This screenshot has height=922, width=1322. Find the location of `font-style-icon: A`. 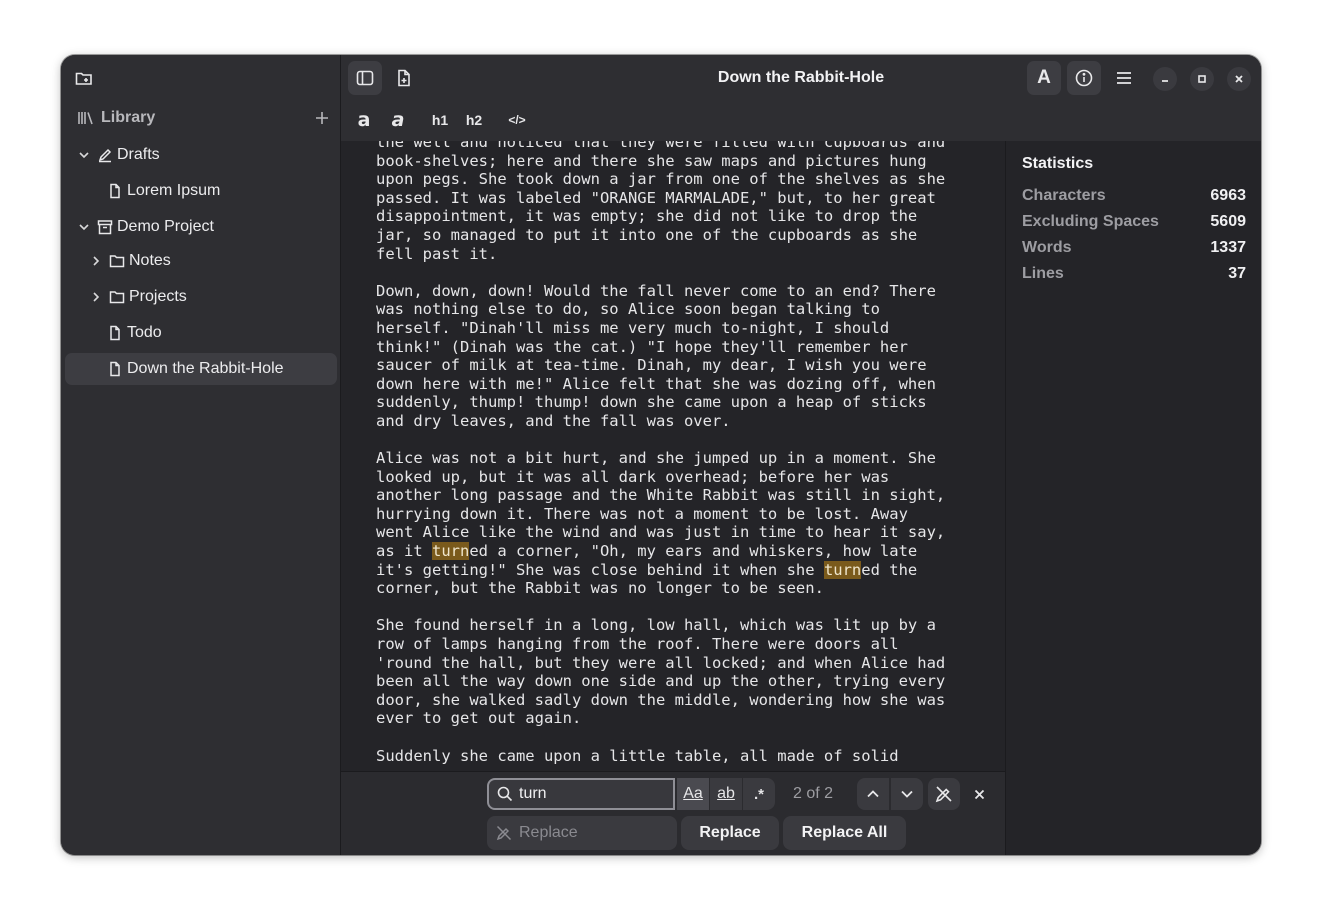

font-style-icon: A is located at coordinates (1044, 78).